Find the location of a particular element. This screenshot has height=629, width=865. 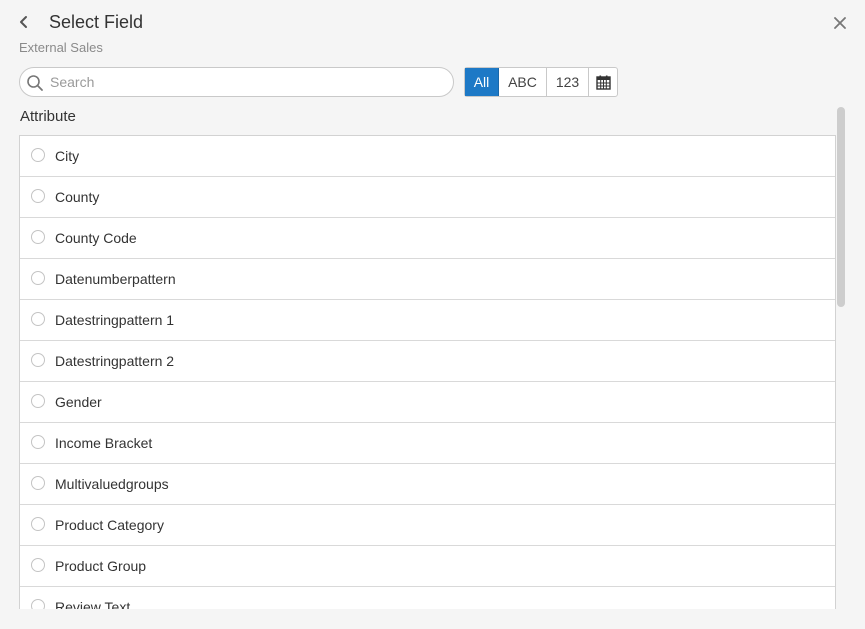

close-icon is located at coordinates (840, 23).